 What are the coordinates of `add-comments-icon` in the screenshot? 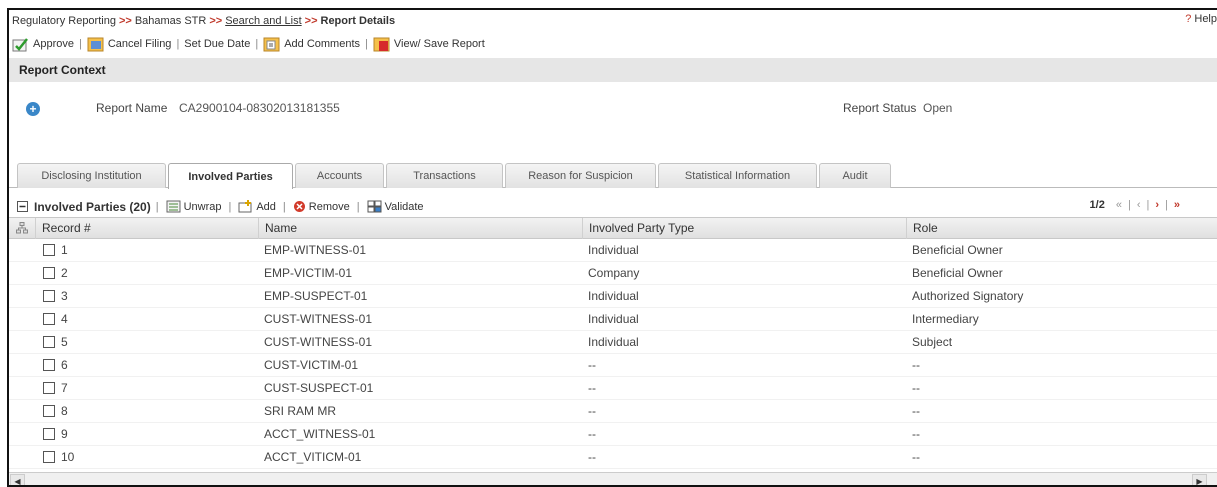 It's located at (271, 44).